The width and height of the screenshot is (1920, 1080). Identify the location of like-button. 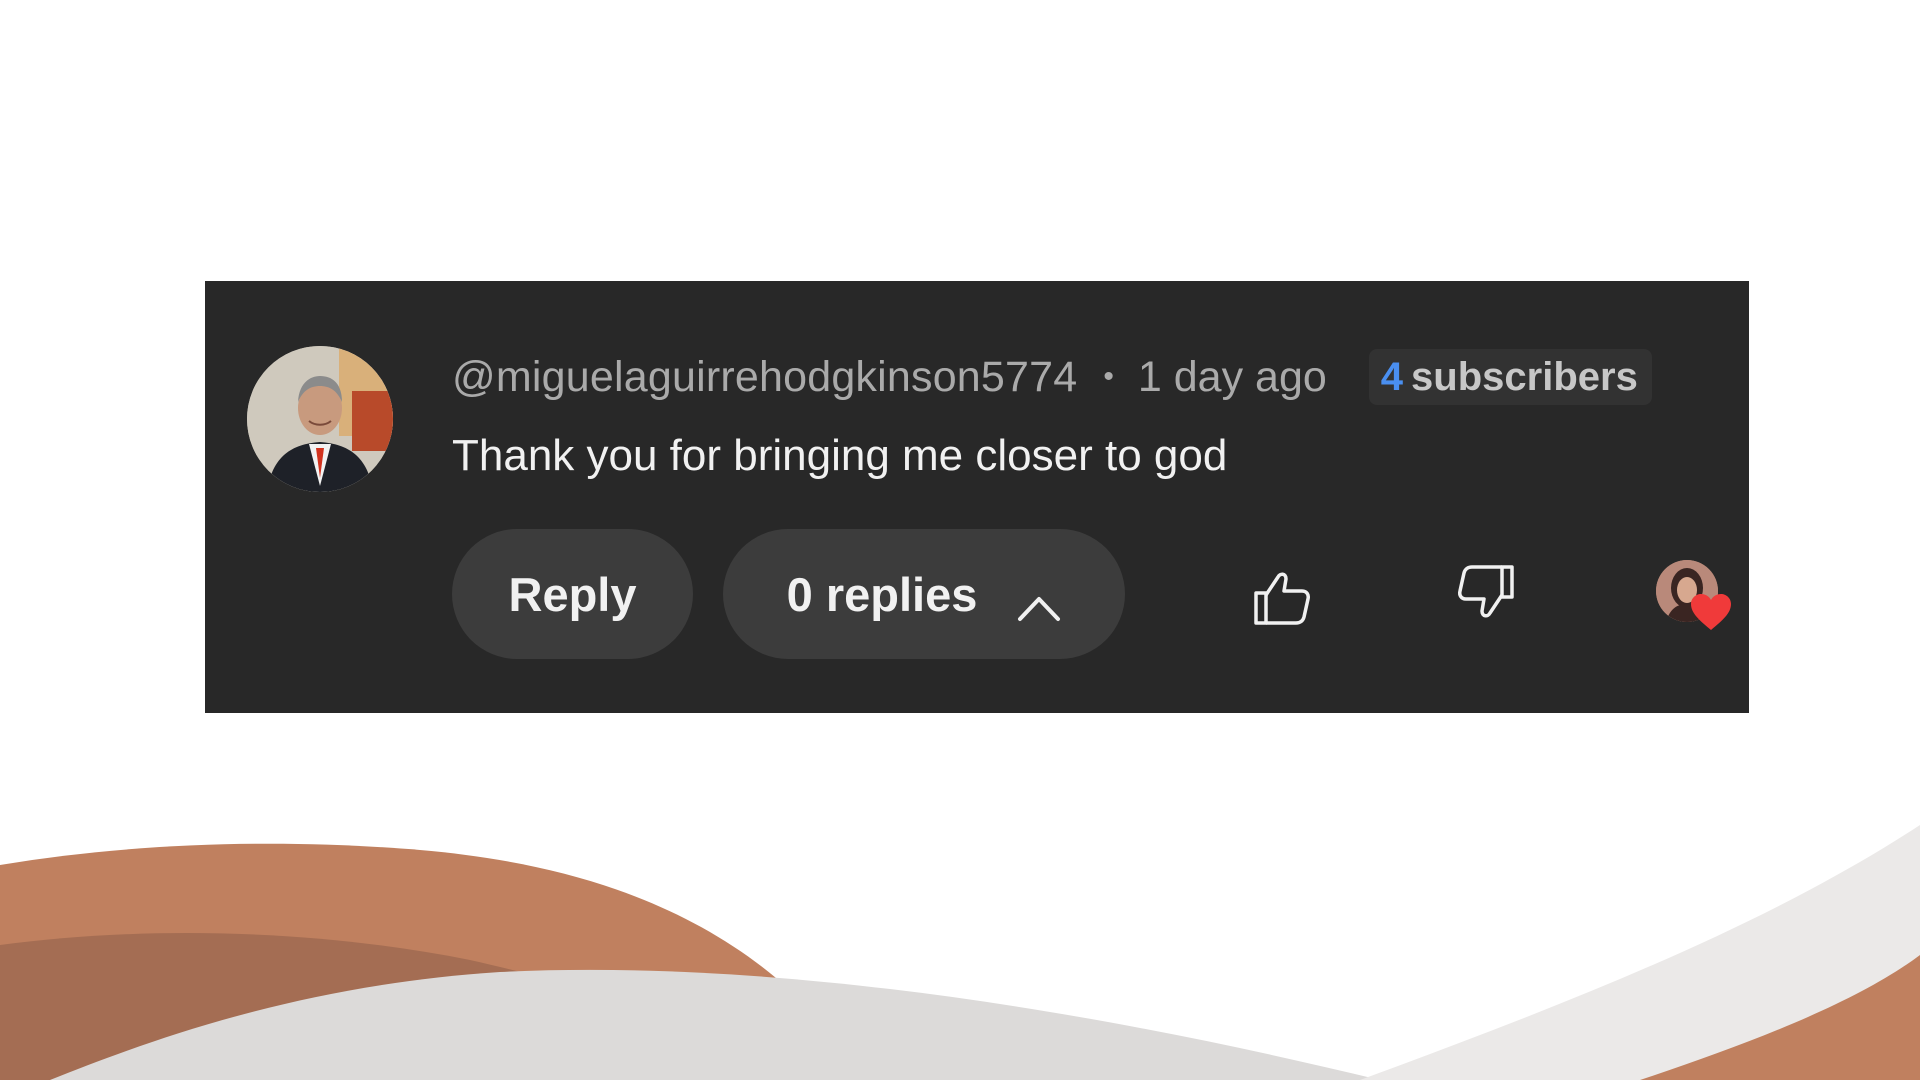
(1282, 597).